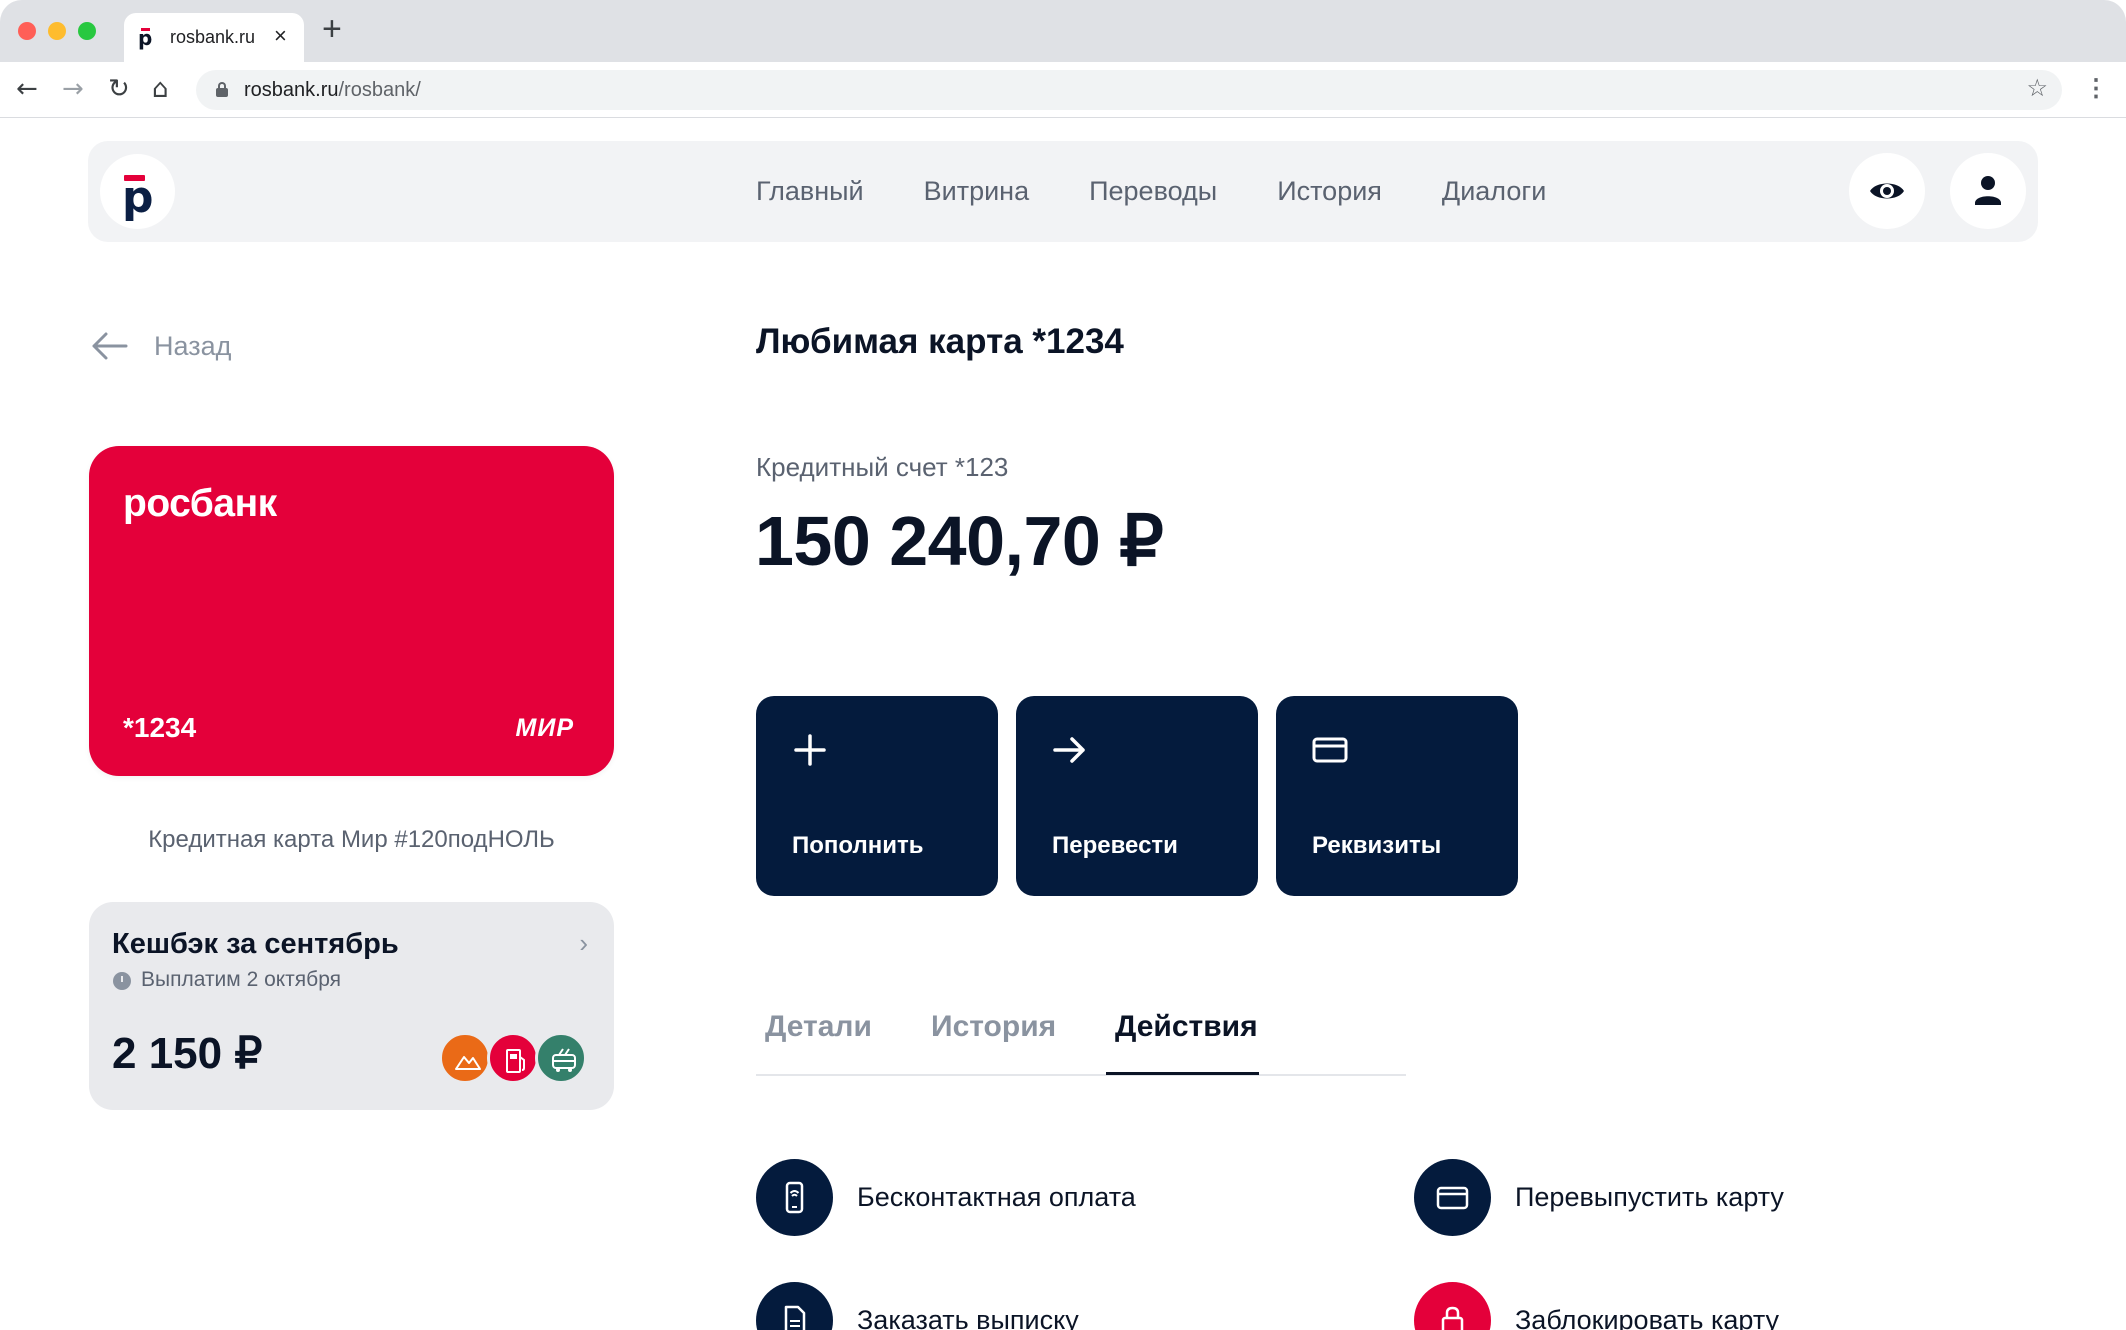  I want to click on rosbank-favicon-icon: р, so click(148, 38).